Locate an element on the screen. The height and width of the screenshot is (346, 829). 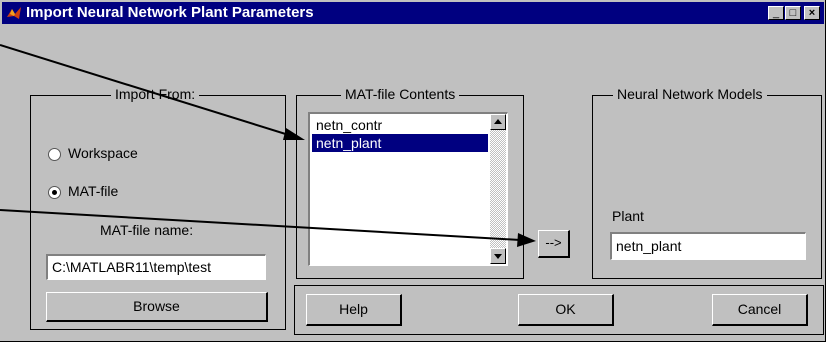
arrow-to-list-icon is located at coordinates (152, 92).